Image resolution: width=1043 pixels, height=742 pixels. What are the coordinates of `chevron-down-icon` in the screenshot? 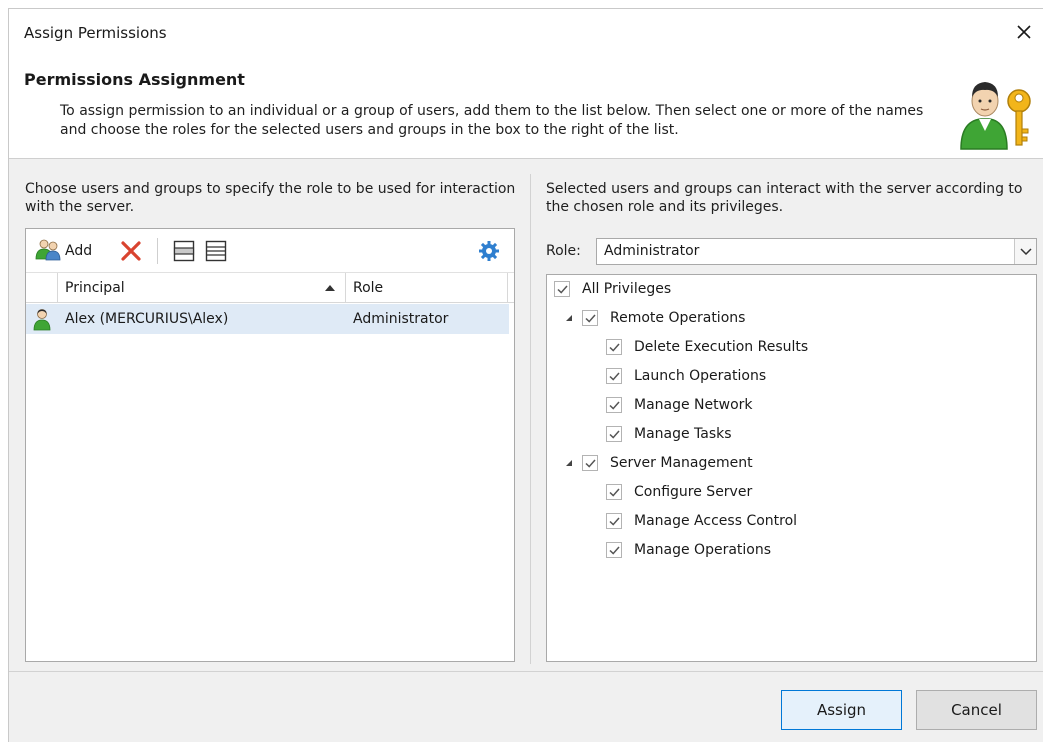 It's located at (1025, 251).